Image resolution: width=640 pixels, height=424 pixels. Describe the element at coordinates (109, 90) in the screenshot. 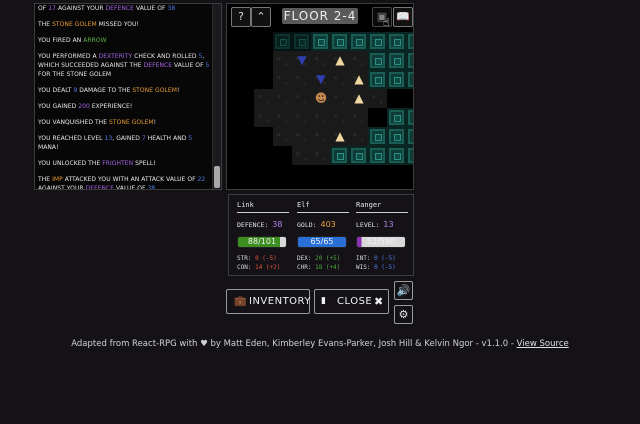

I see `log-message: YOU DEALT 9 DAMAGE TO THE STONE GOLEM!` at that location.